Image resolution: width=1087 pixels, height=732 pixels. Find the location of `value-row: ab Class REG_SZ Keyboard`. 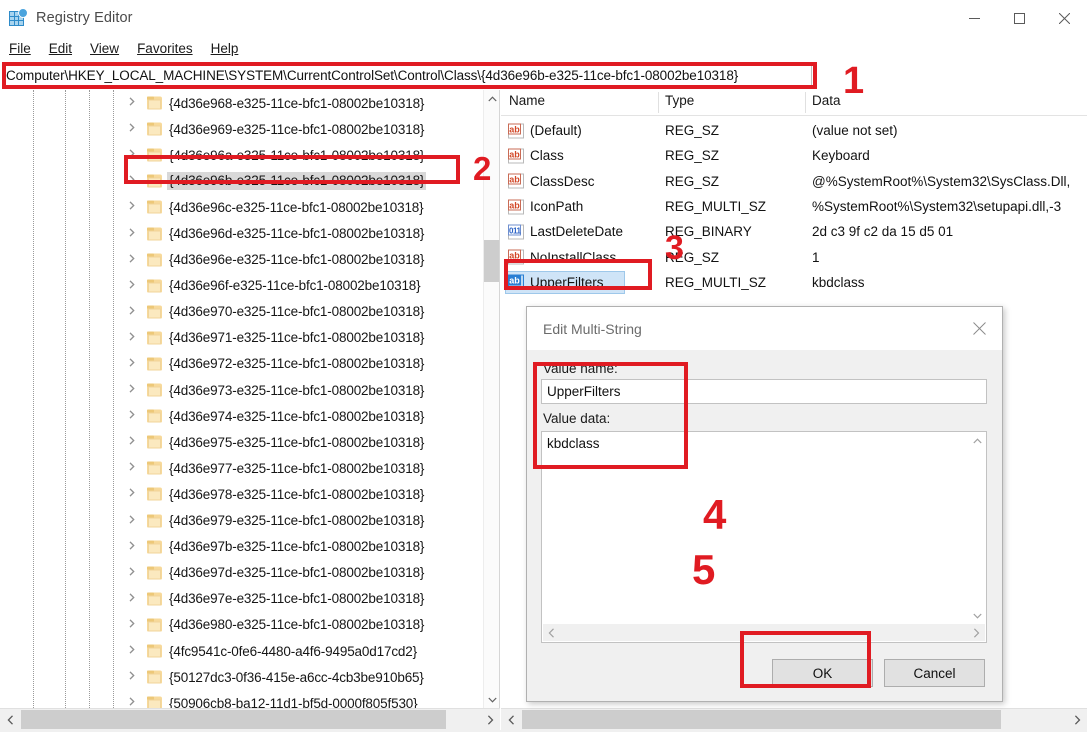

value-row: ab Class REG_SZ Keyboard is located at coordinates (794, 155).